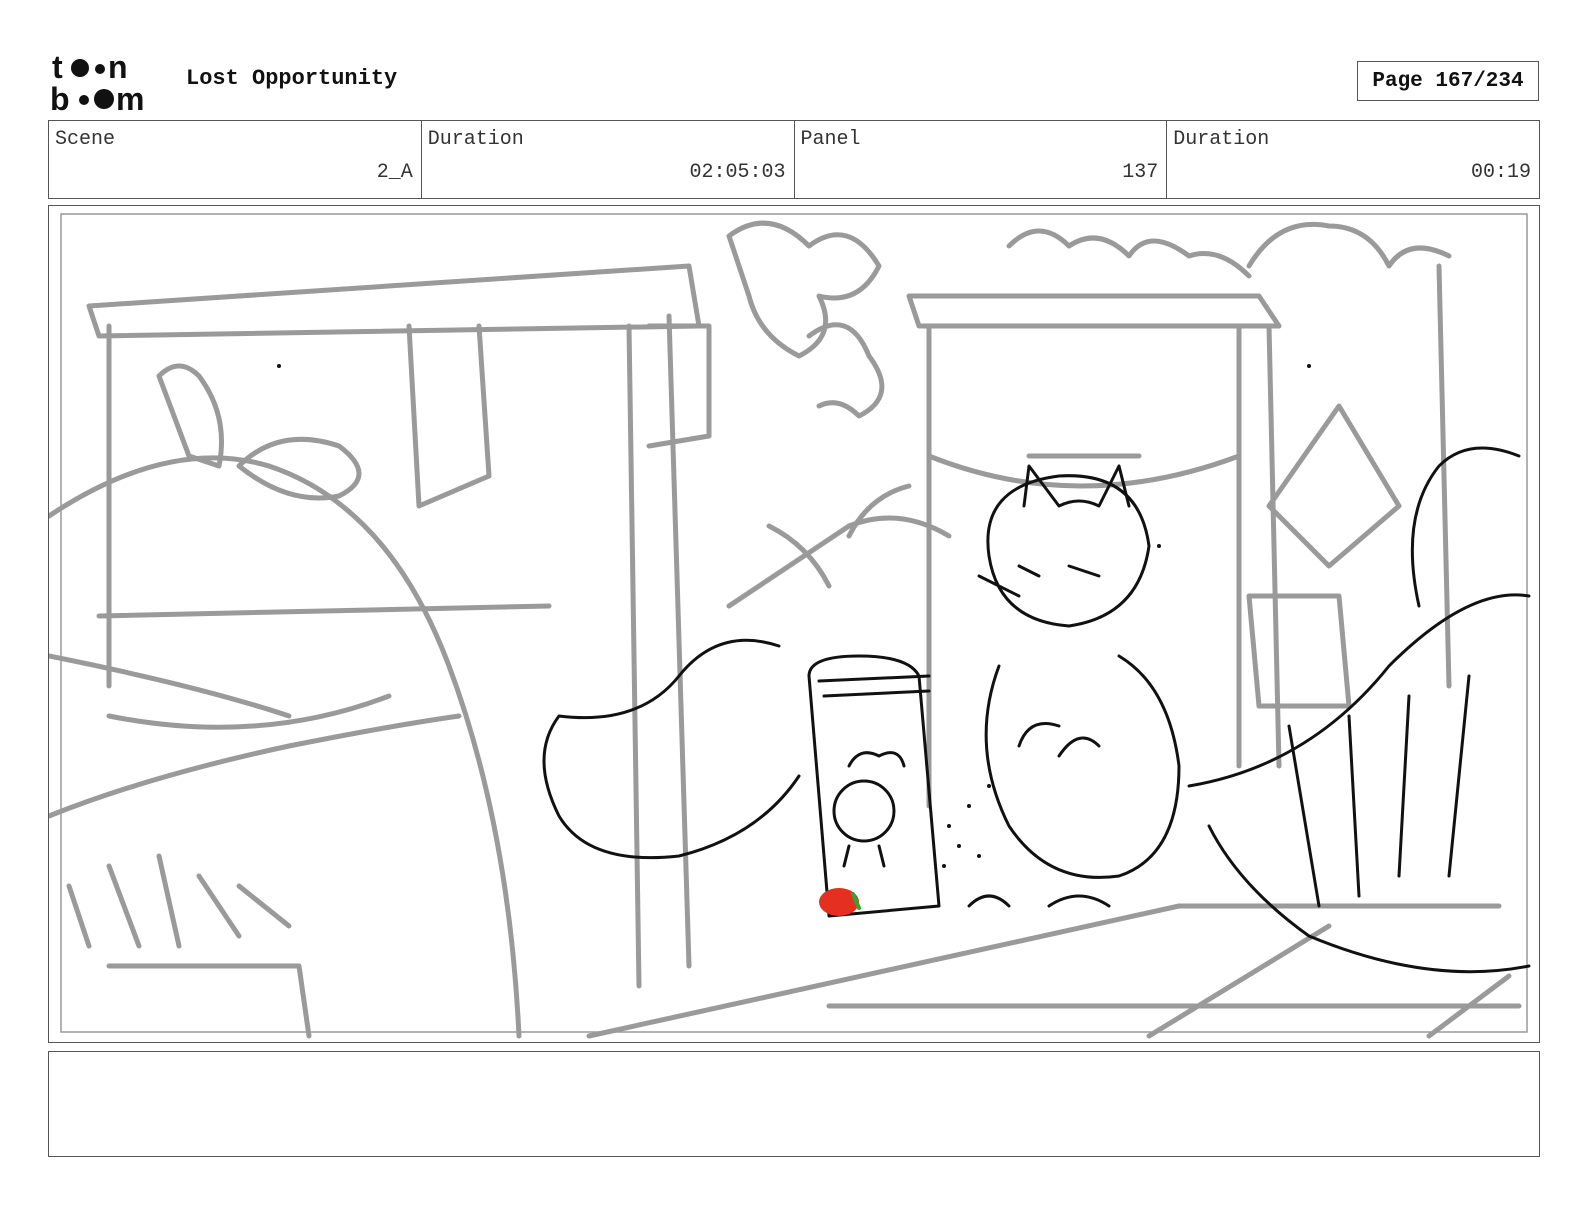 This screenshot has width=1584, height=1224. What do you see at coordinates (394, 172) in the screenshot?
I see `scene-value: 2_A` at bounding box center [394, 172].